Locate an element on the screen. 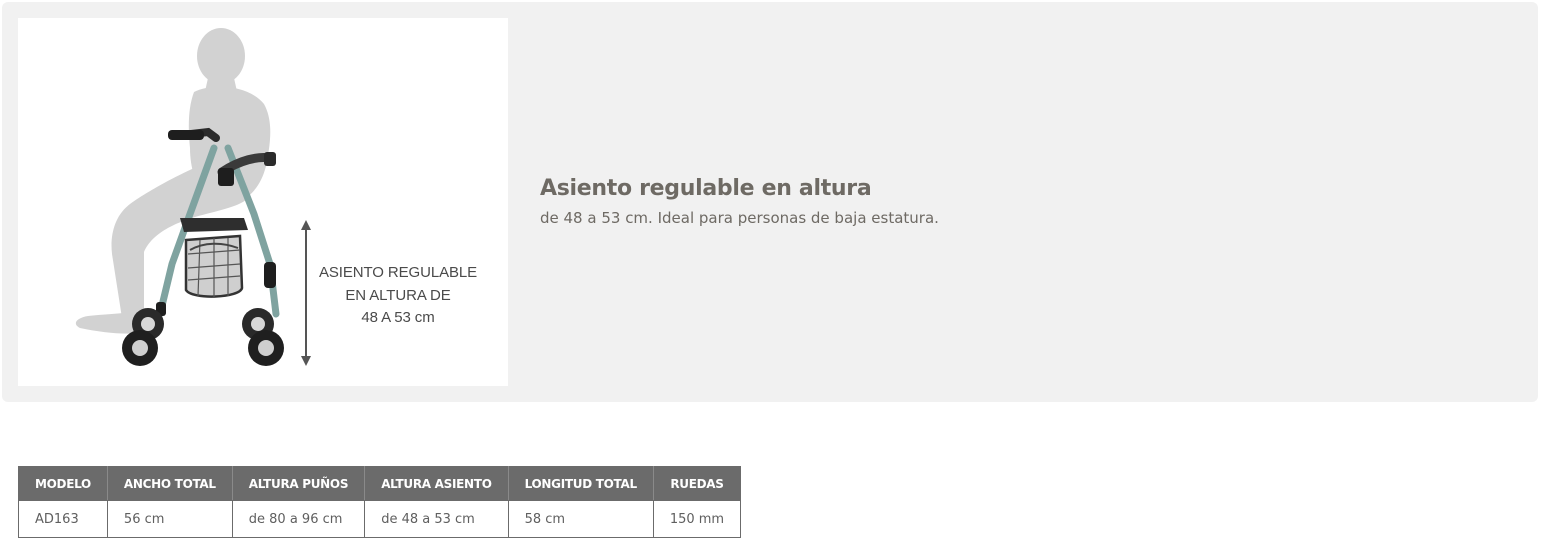  table-cell-ruedas: 150 mm is located at coordinates (697, 519).